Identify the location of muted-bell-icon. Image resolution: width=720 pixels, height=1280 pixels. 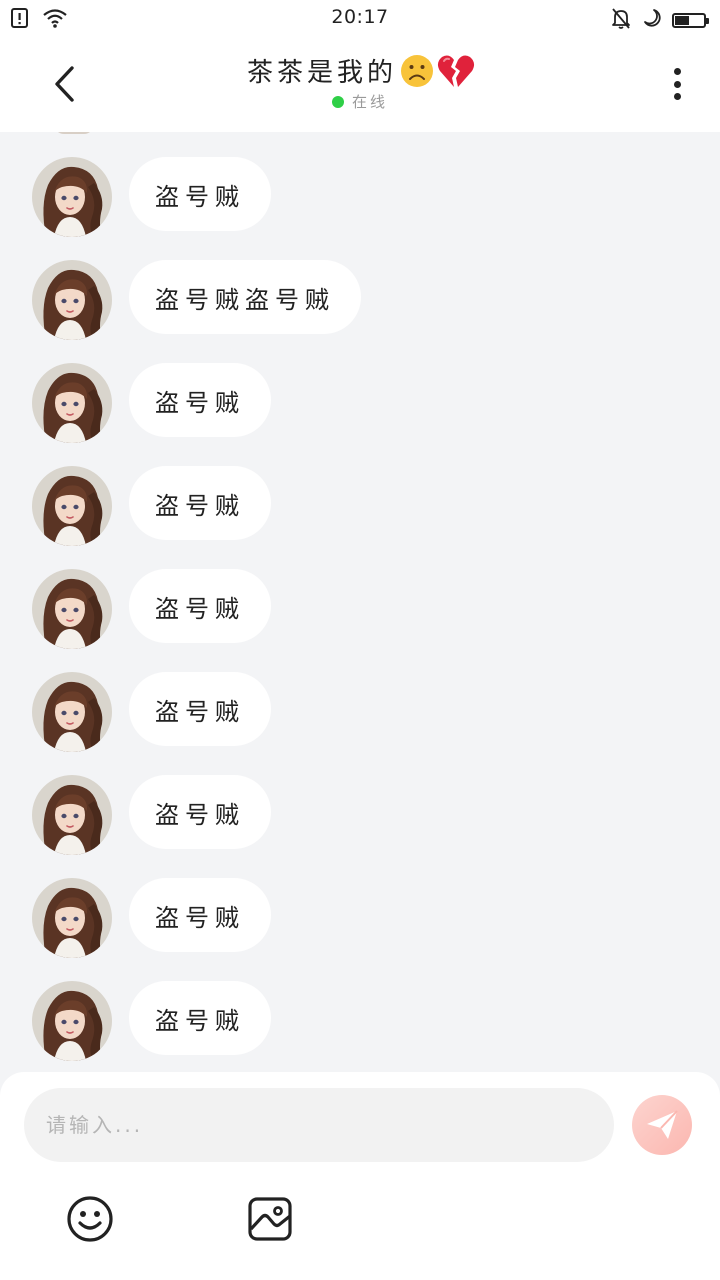
(621, 20).